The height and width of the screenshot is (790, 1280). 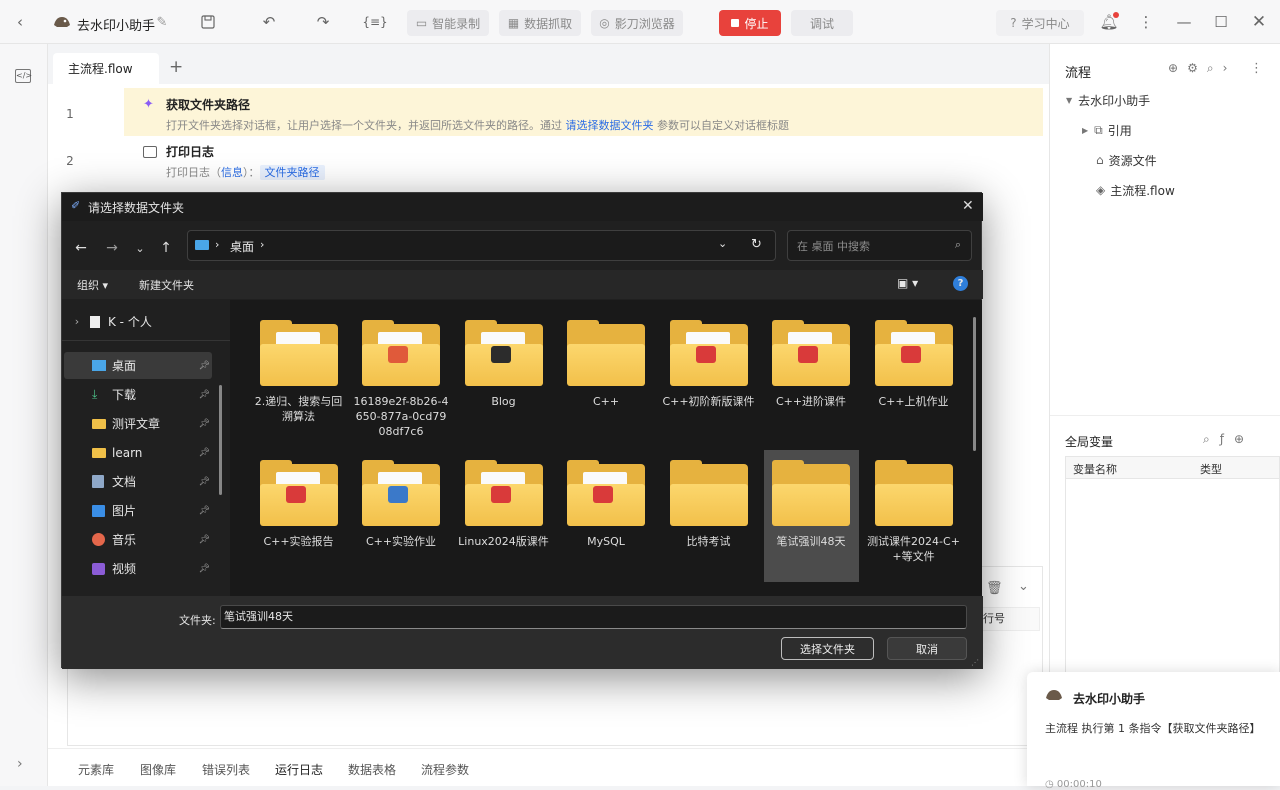 What do you see at coordinates (1116, 15) in the screenshot?
I see `notification-dot` at bounding box center [1116, 15].